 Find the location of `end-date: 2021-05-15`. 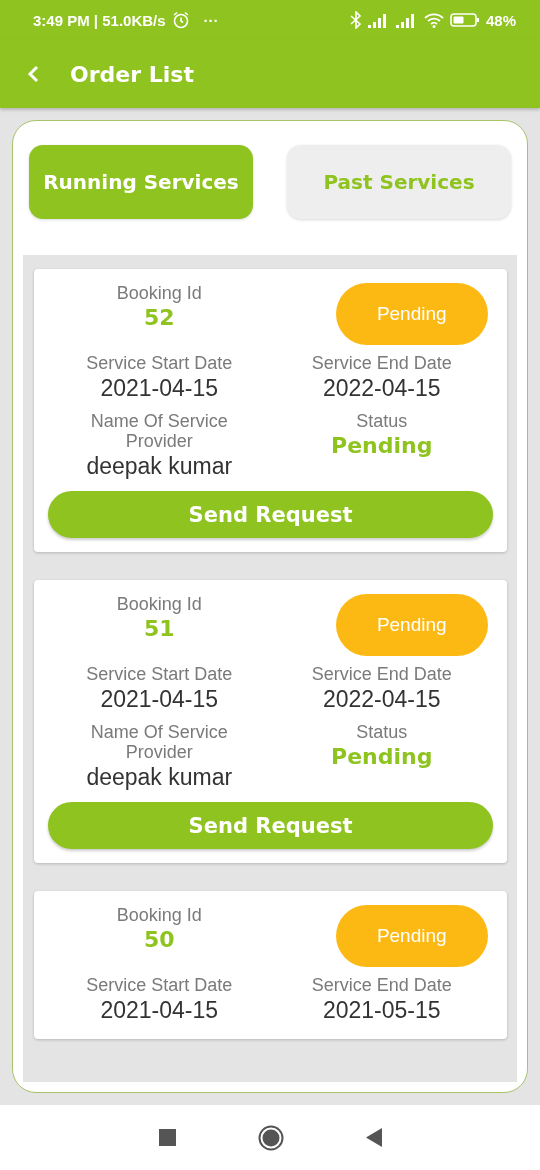

end-date: 2021-05-15 is located at coordinates (381, 1010).